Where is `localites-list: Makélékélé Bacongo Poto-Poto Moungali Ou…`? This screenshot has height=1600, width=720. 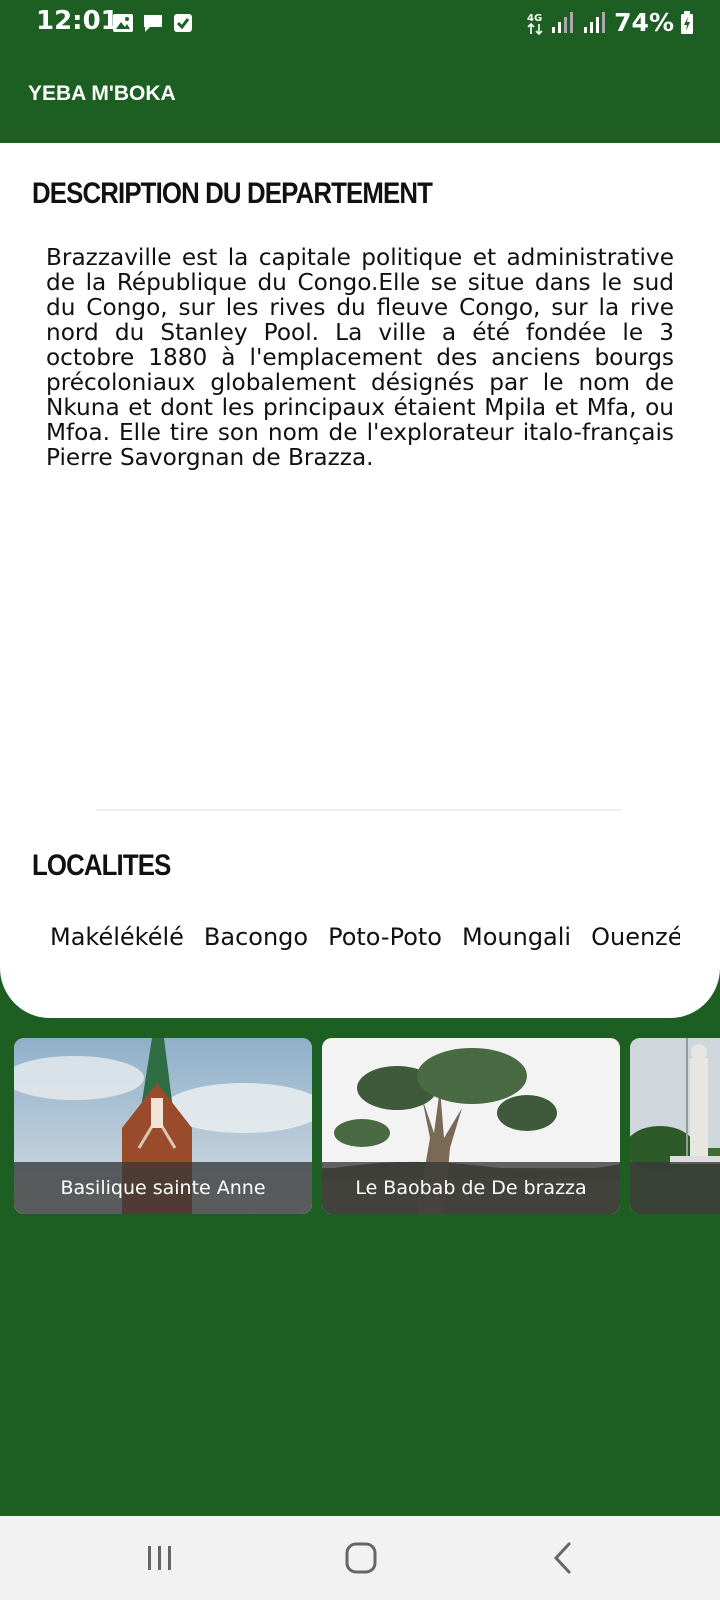
localites-list: Makélékélé Bacongo Poto-Poto Moungali Ou… is located at coordinates (365, 943).